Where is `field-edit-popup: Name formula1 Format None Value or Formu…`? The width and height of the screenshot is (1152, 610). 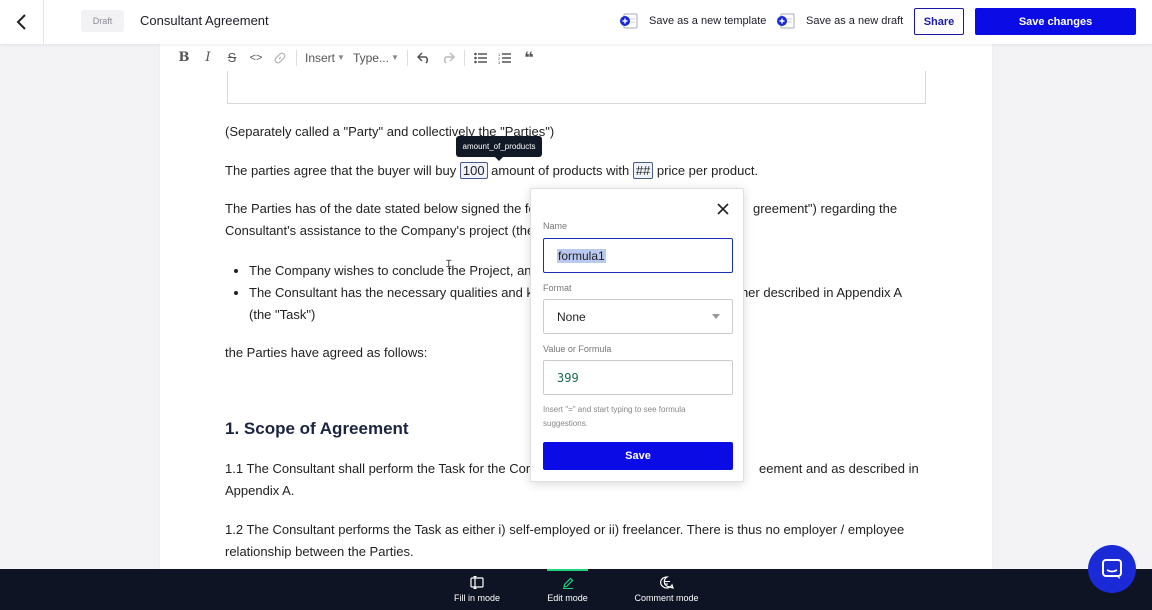
field-edit-popup: Name formula1 Format None Value or Formu… is located at coordinates (637, 335).